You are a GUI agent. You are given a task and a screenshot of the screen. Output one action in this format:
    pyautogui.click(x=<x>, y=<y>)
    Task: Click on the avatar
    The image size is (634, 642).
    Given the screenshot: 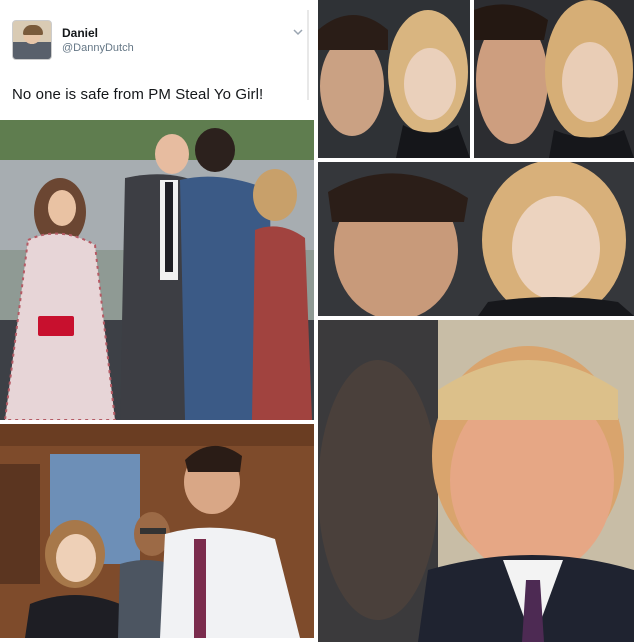 What is the action you would take?
    pyautogui.click(x=32, y=40)
    